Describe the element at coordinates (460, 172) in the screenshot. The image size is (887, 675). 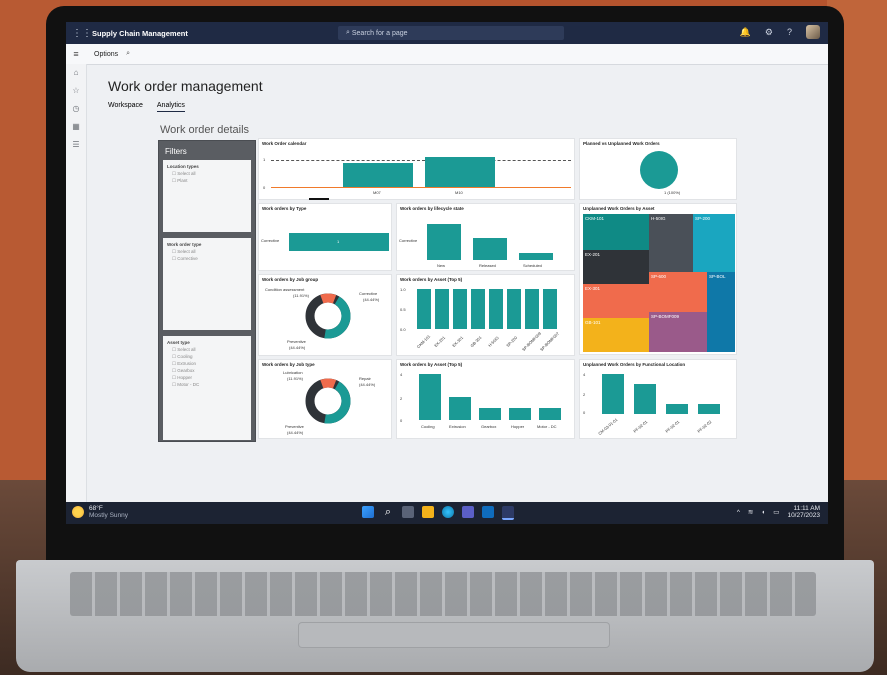
I see `bar-m10` at that location.